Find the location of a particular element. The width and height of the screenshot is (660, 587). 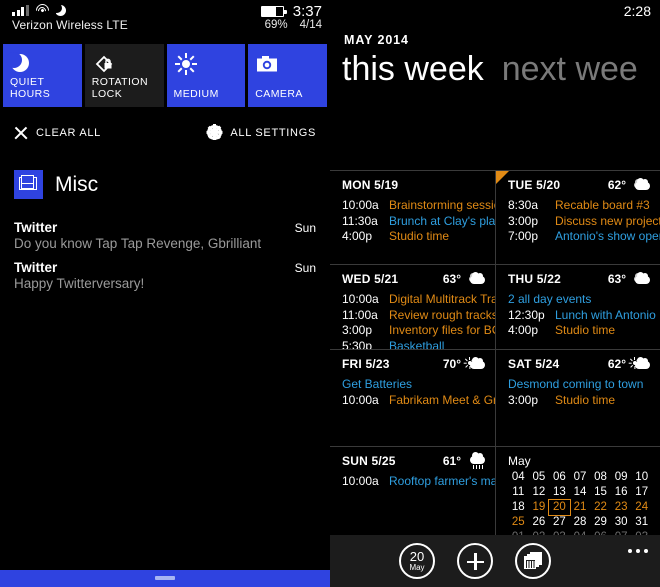

mini-month-day: 12 is located at coordinates (539, 492).